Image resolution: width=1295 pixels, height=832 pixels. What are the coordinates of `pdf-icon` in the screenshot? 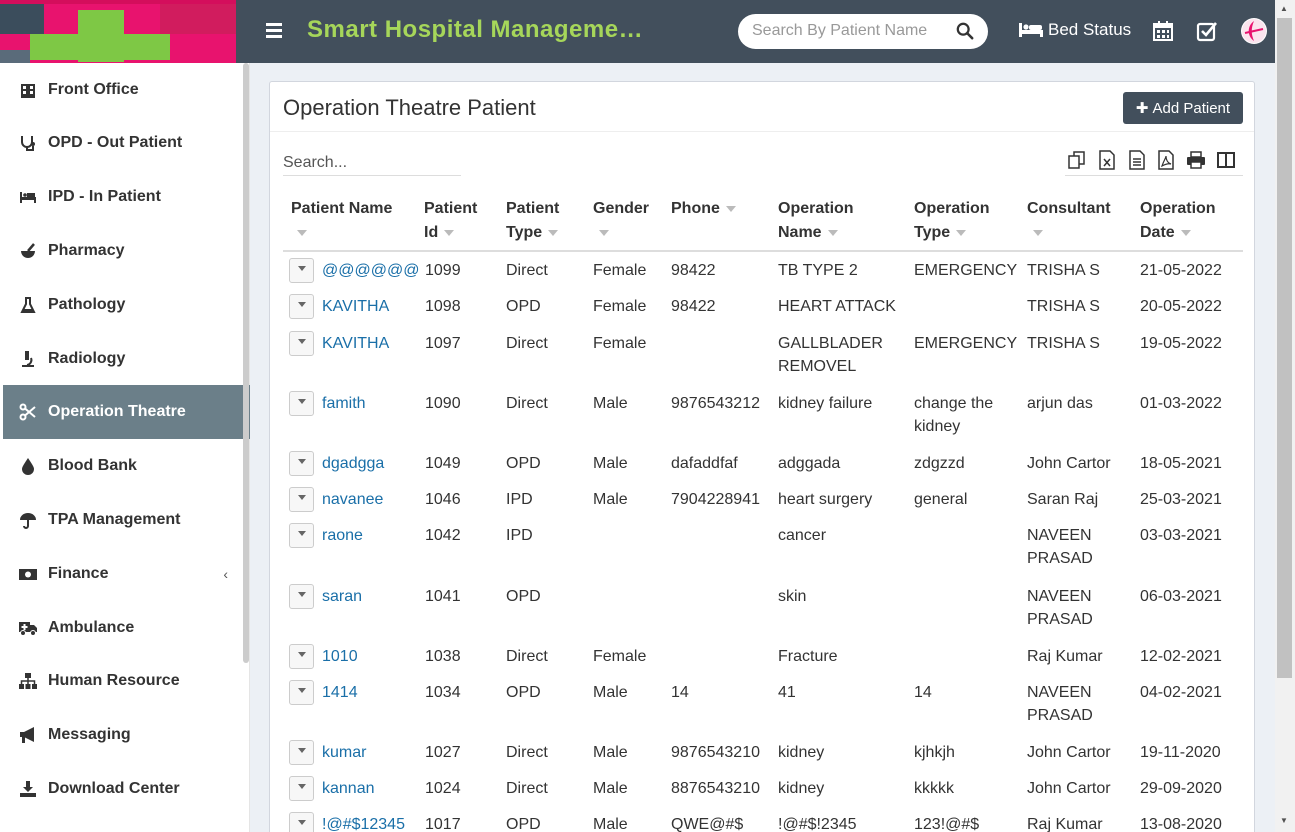 It's located at (1166, 160).